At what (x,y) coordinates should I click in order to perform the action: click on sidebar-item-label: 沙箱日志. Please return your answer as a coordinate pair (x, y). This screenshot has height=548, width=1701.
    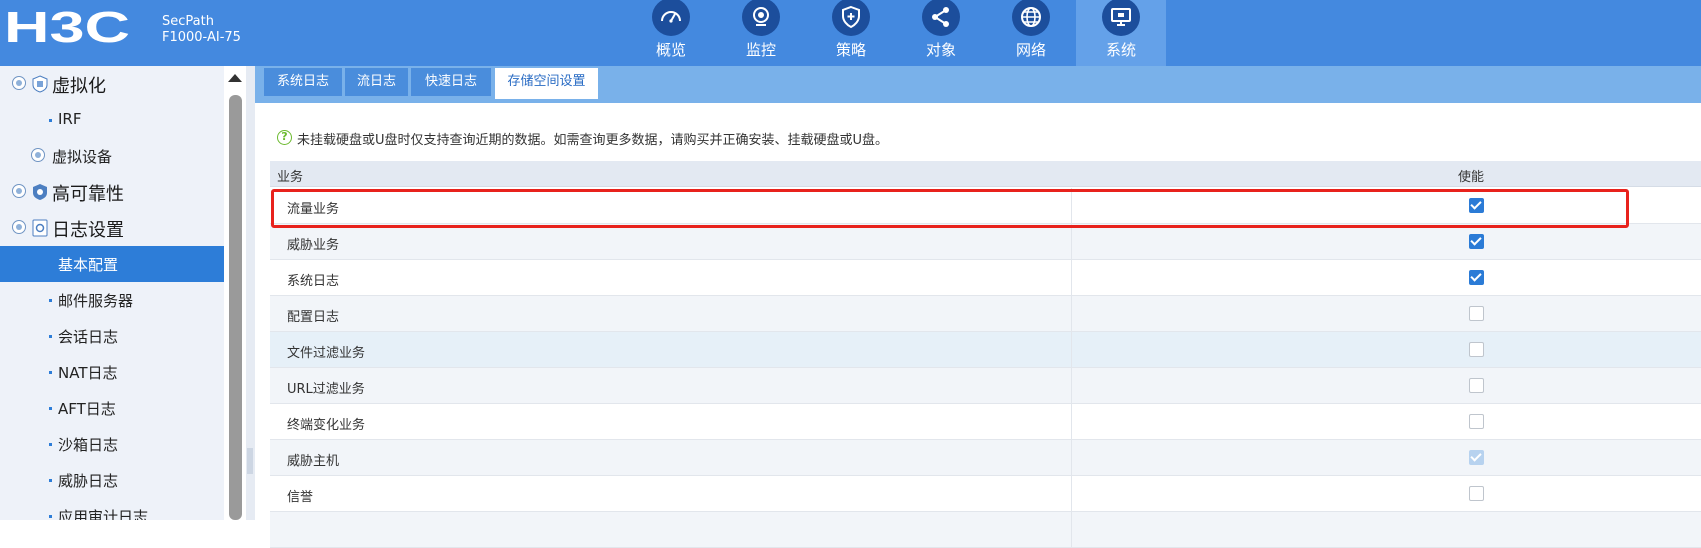
    Looking at the image, I should click on (88, 445).